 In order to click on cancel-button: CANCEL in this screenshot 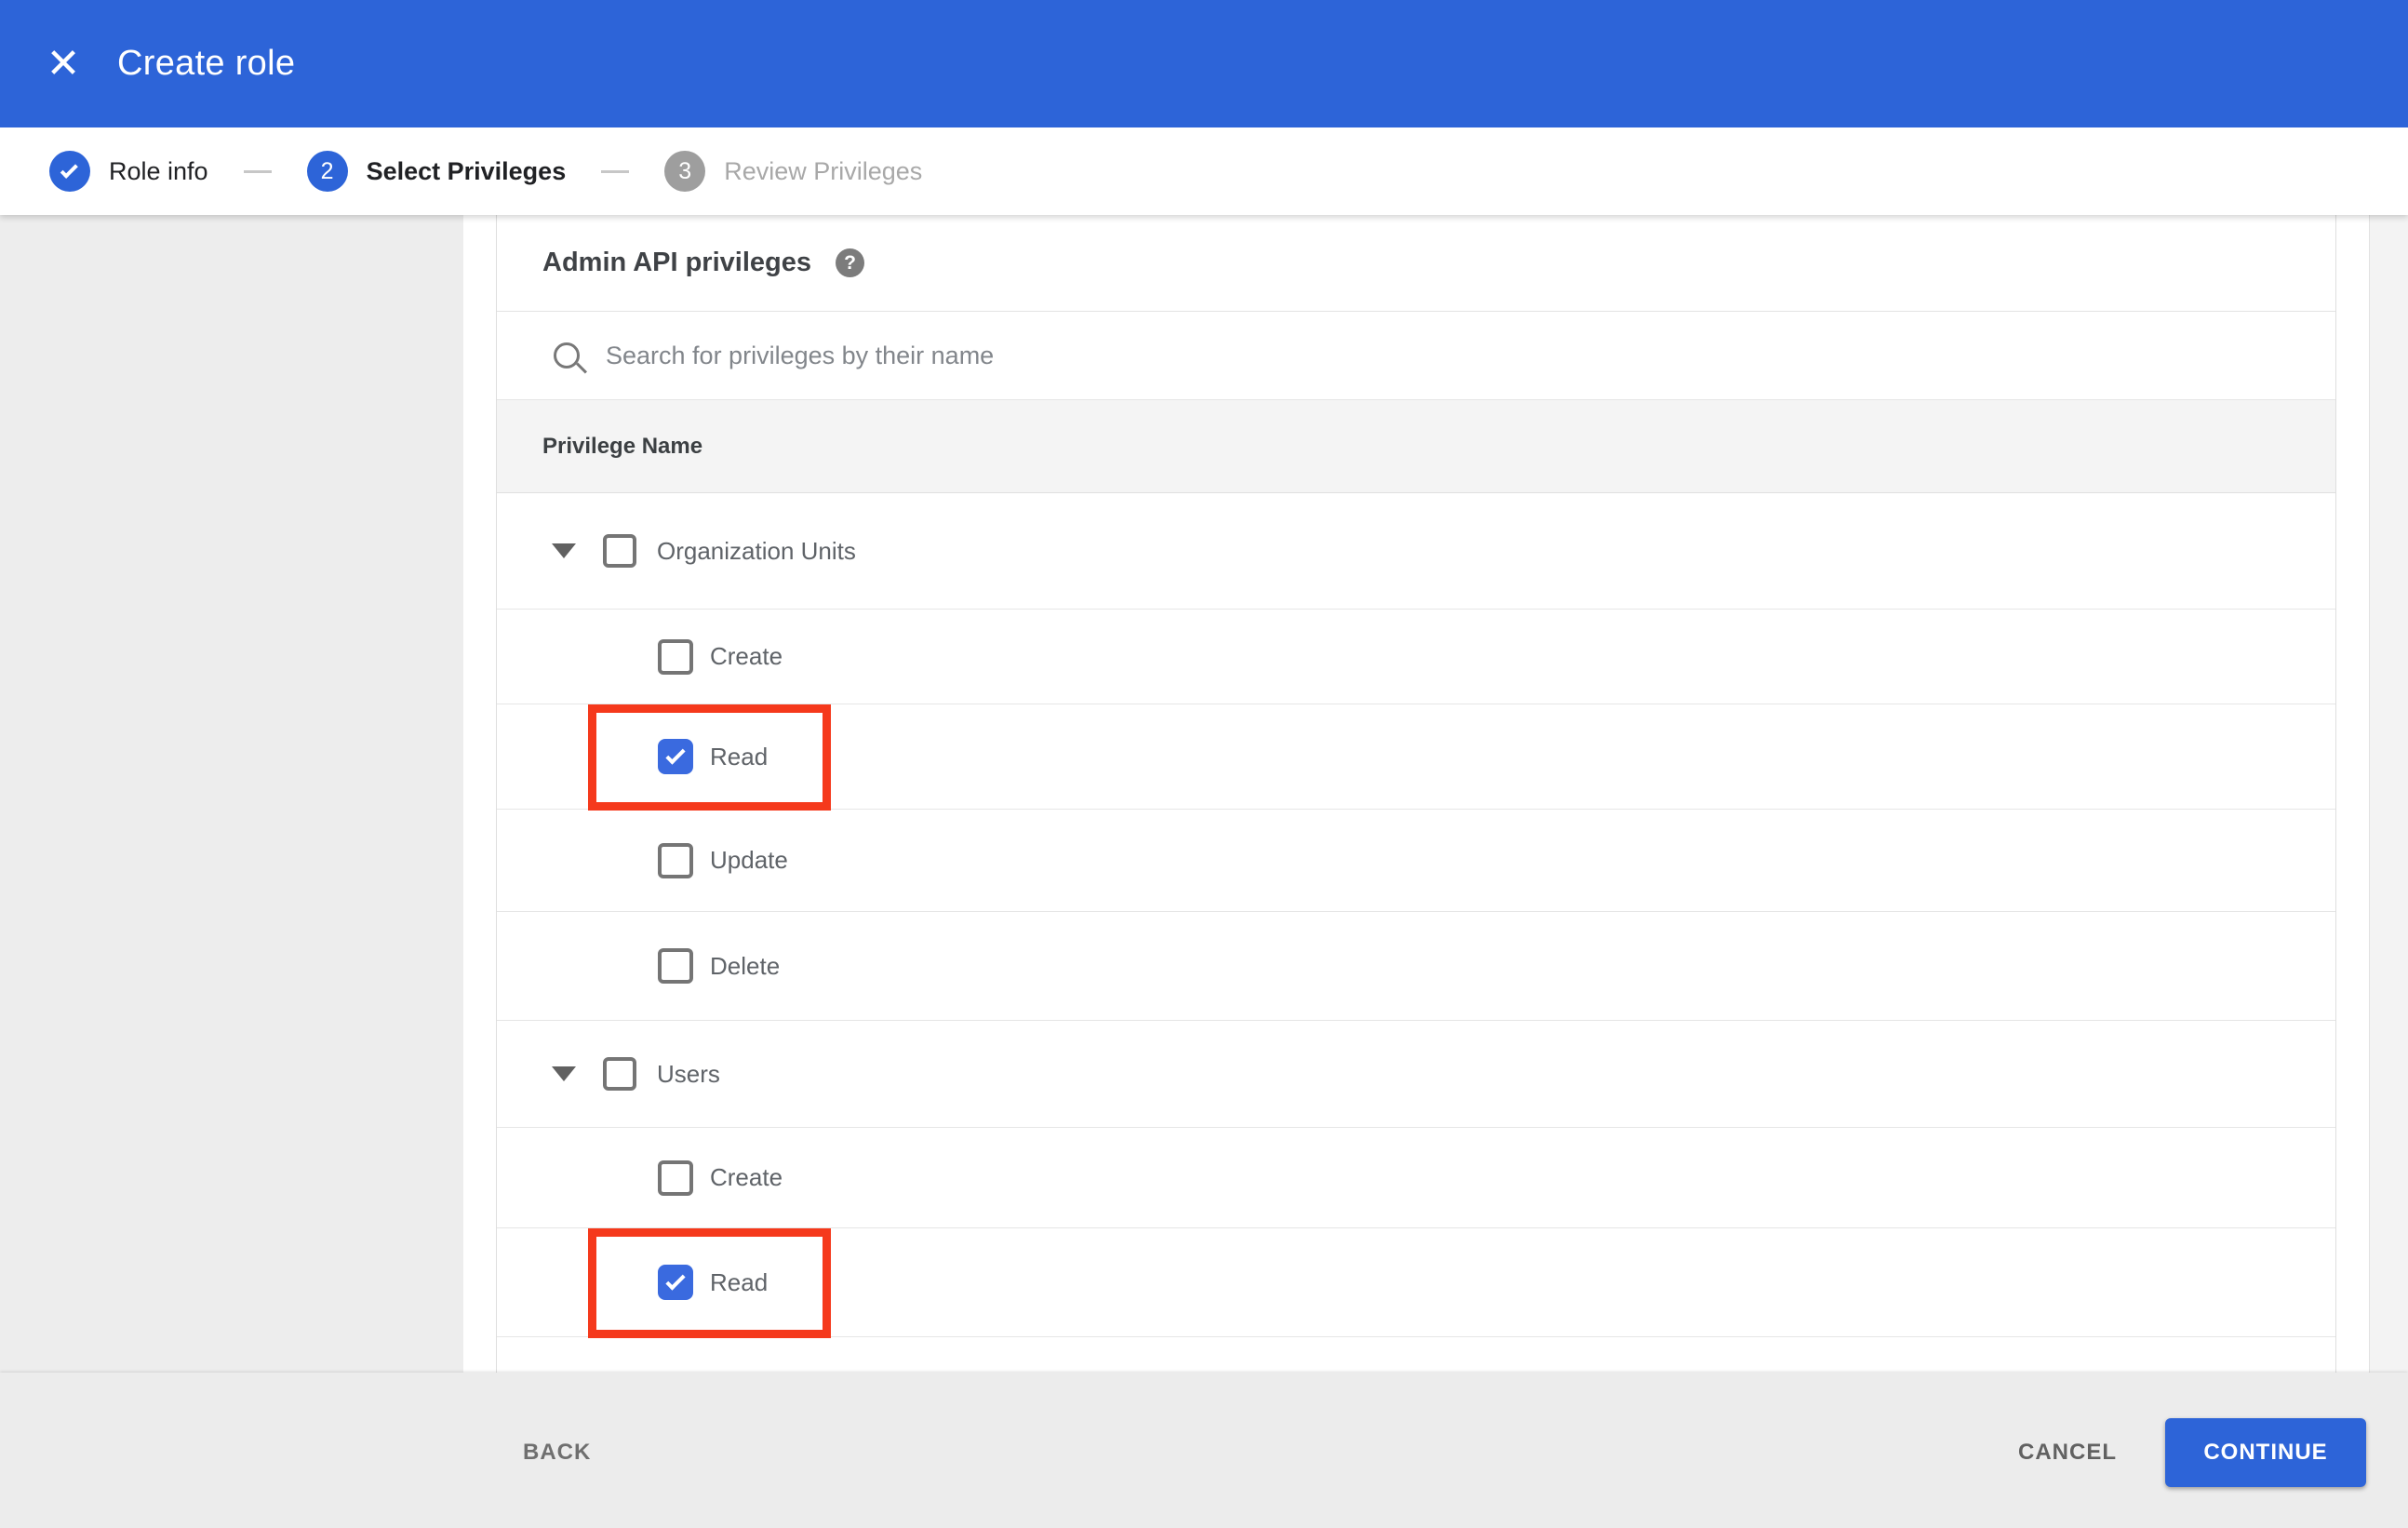, I will do `click(2068, 1452)`.